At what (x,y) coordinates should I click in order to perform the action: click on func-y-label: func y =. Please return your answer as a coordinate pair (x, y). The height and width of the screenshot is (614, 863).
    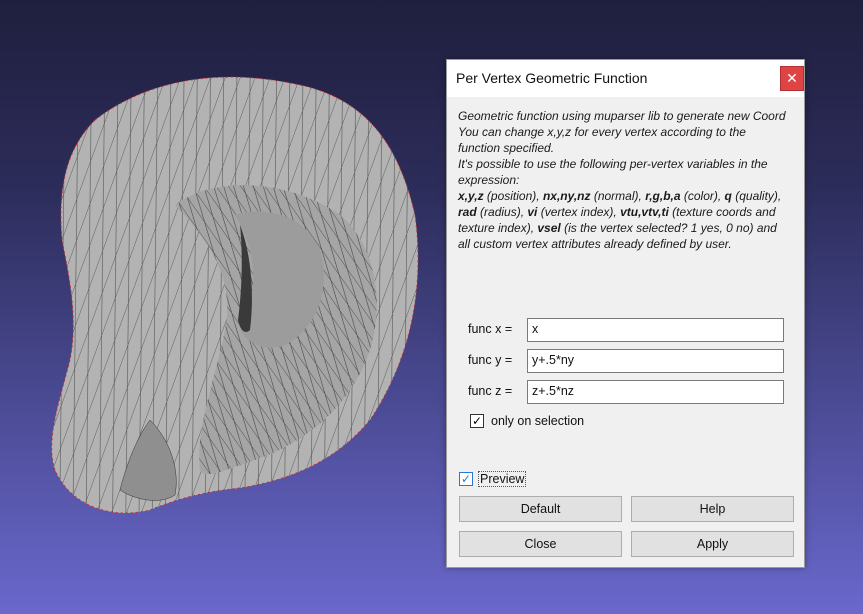
    Looking at the image, I should click on (490, 360).